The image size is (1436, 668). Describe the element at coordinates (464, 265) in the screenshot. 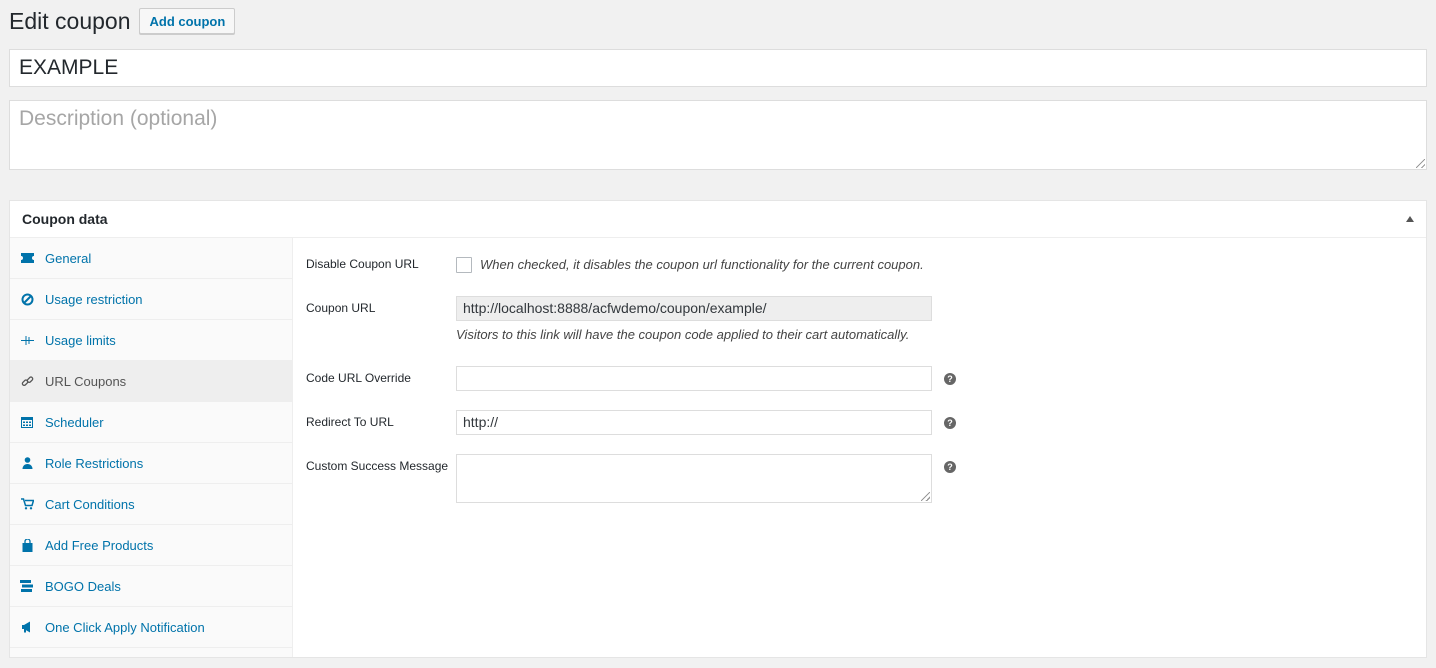

I see `disable-coupon-url-checkbox` at that location.